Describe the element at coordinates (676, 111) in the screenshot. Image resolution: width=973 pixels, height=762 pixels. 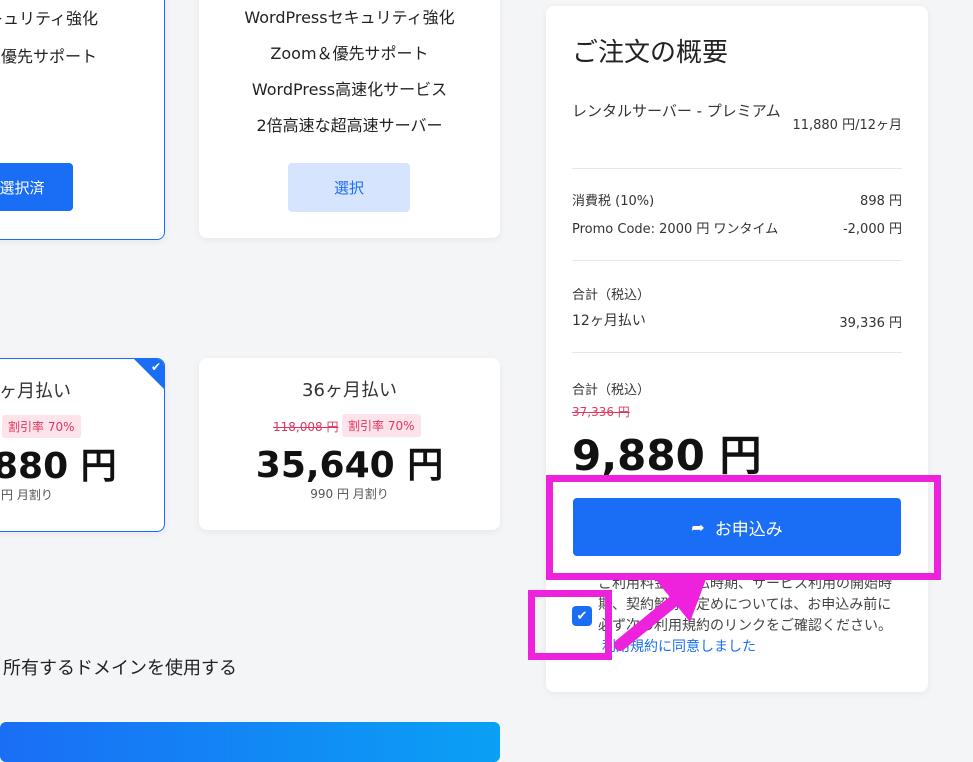
I see `product-name: レンタルサーバー - プレミアム` at that location.